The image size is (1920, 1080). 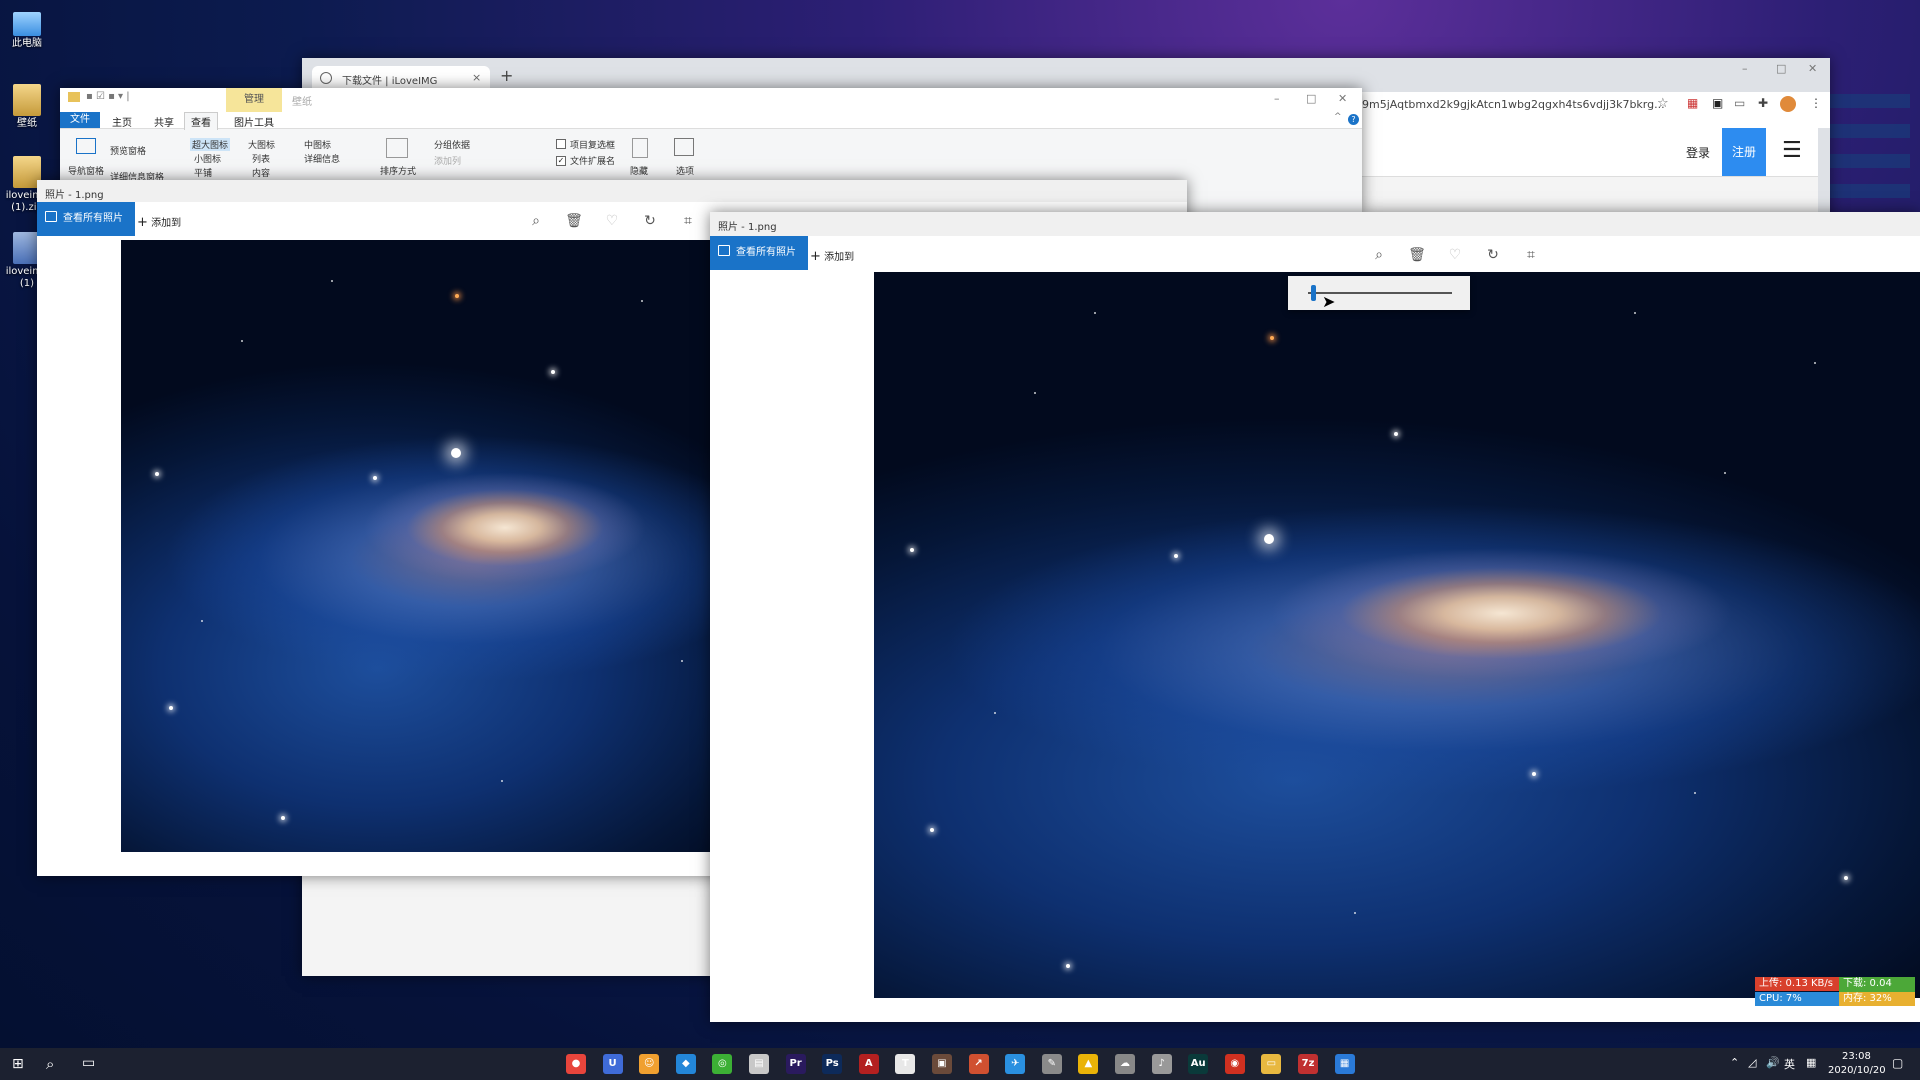 What do you see at coordinates (1088, 1064) in the screenshot?
I see `taskbar-app-google-drive-icon: ▲` at bounding box center [1088, 1064].